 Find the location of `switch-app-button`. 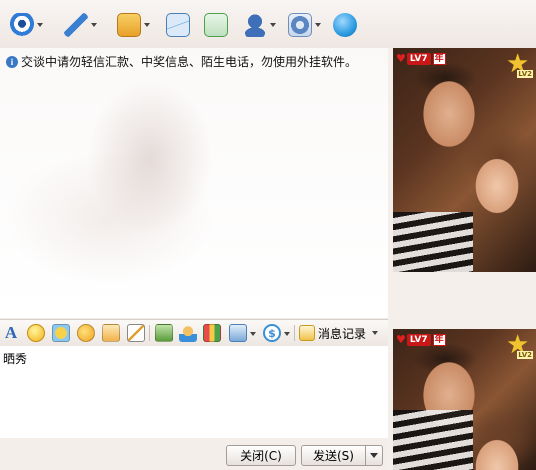

switch-app-button is located at coordinates (345, 25).